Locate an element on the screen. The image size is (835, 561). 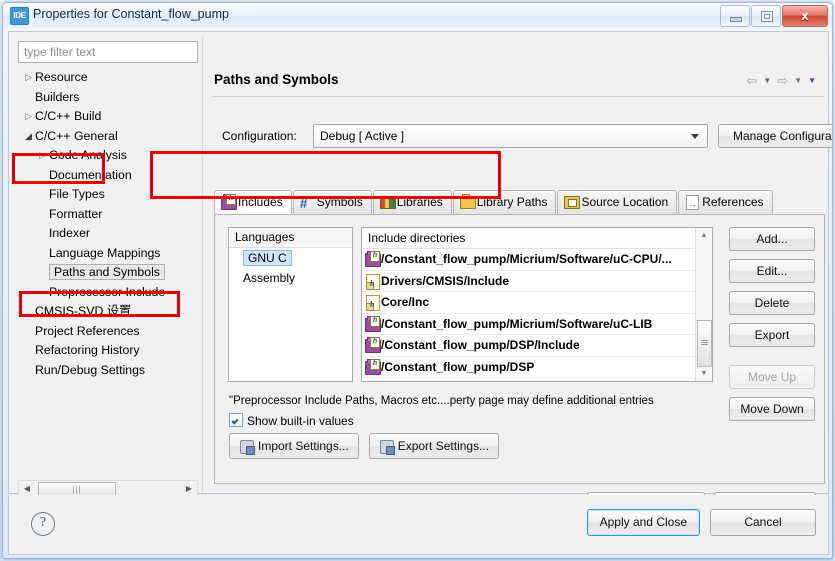
minimize-button is located at coordinates (735, 16).